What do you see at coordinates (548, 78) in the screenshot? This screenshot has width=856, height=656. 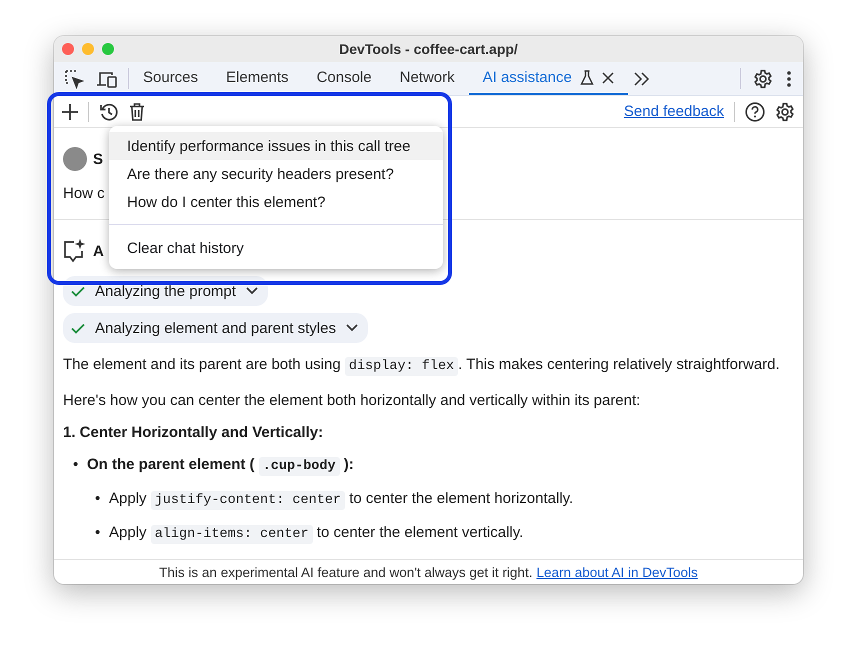 I see `panel-tab: AI assistance` at bounding box center [548, 78].